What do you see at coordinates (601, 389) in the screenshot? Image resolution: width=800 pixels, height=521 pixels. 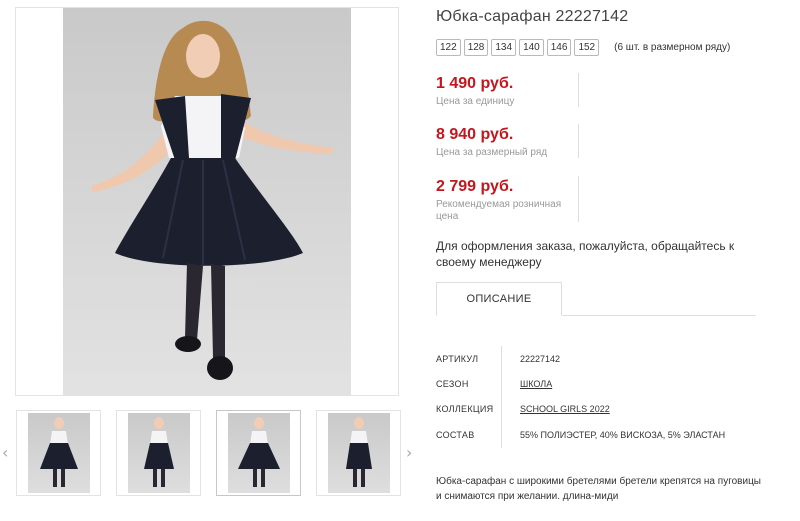 I see `spec-row: СЕЗОН ШКОЛА` at bounding box center [601, 389].